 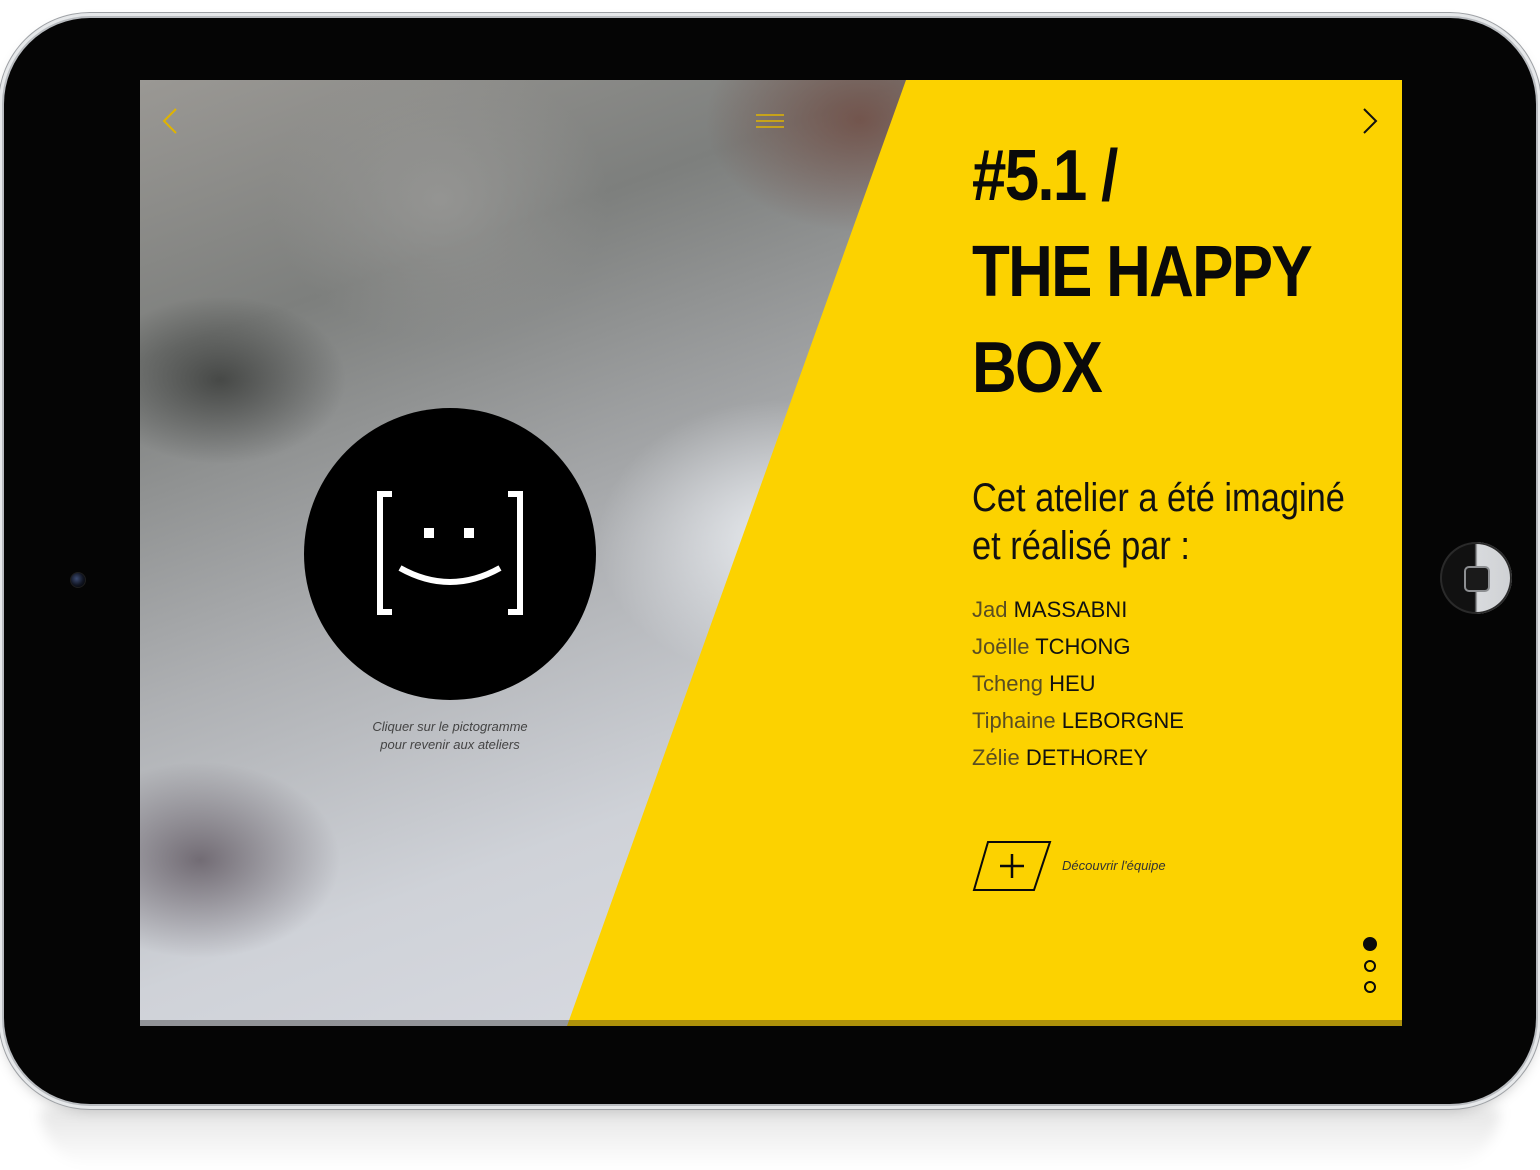 I want to click on member-item: Jad MASSABNI, so click(x=1078, y=612).